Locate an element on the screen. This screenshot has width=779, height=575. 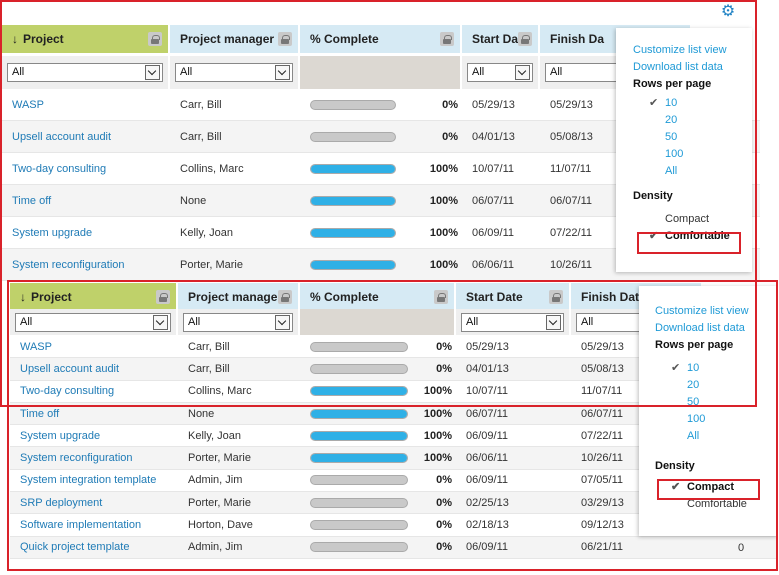
filter-row: All All All All is located at coordinates (347, 72).